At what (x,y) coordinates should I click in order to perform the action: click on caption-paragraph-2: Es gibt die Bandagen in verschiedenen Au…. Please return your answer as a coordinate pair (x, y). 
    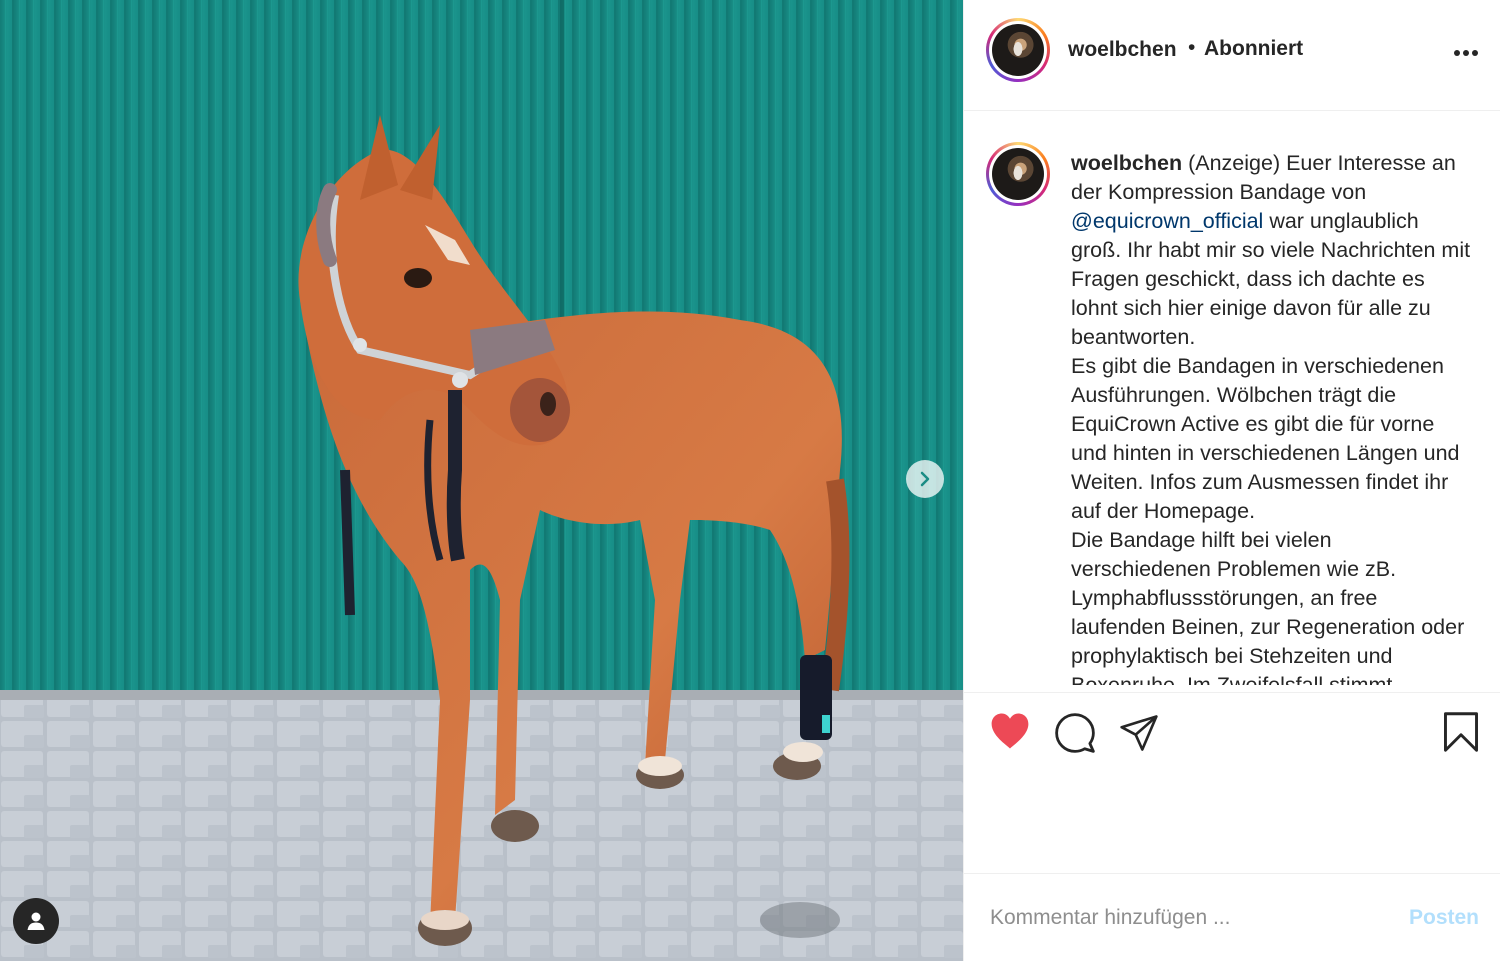
    Looking at the image, I should click on (1265, 438).